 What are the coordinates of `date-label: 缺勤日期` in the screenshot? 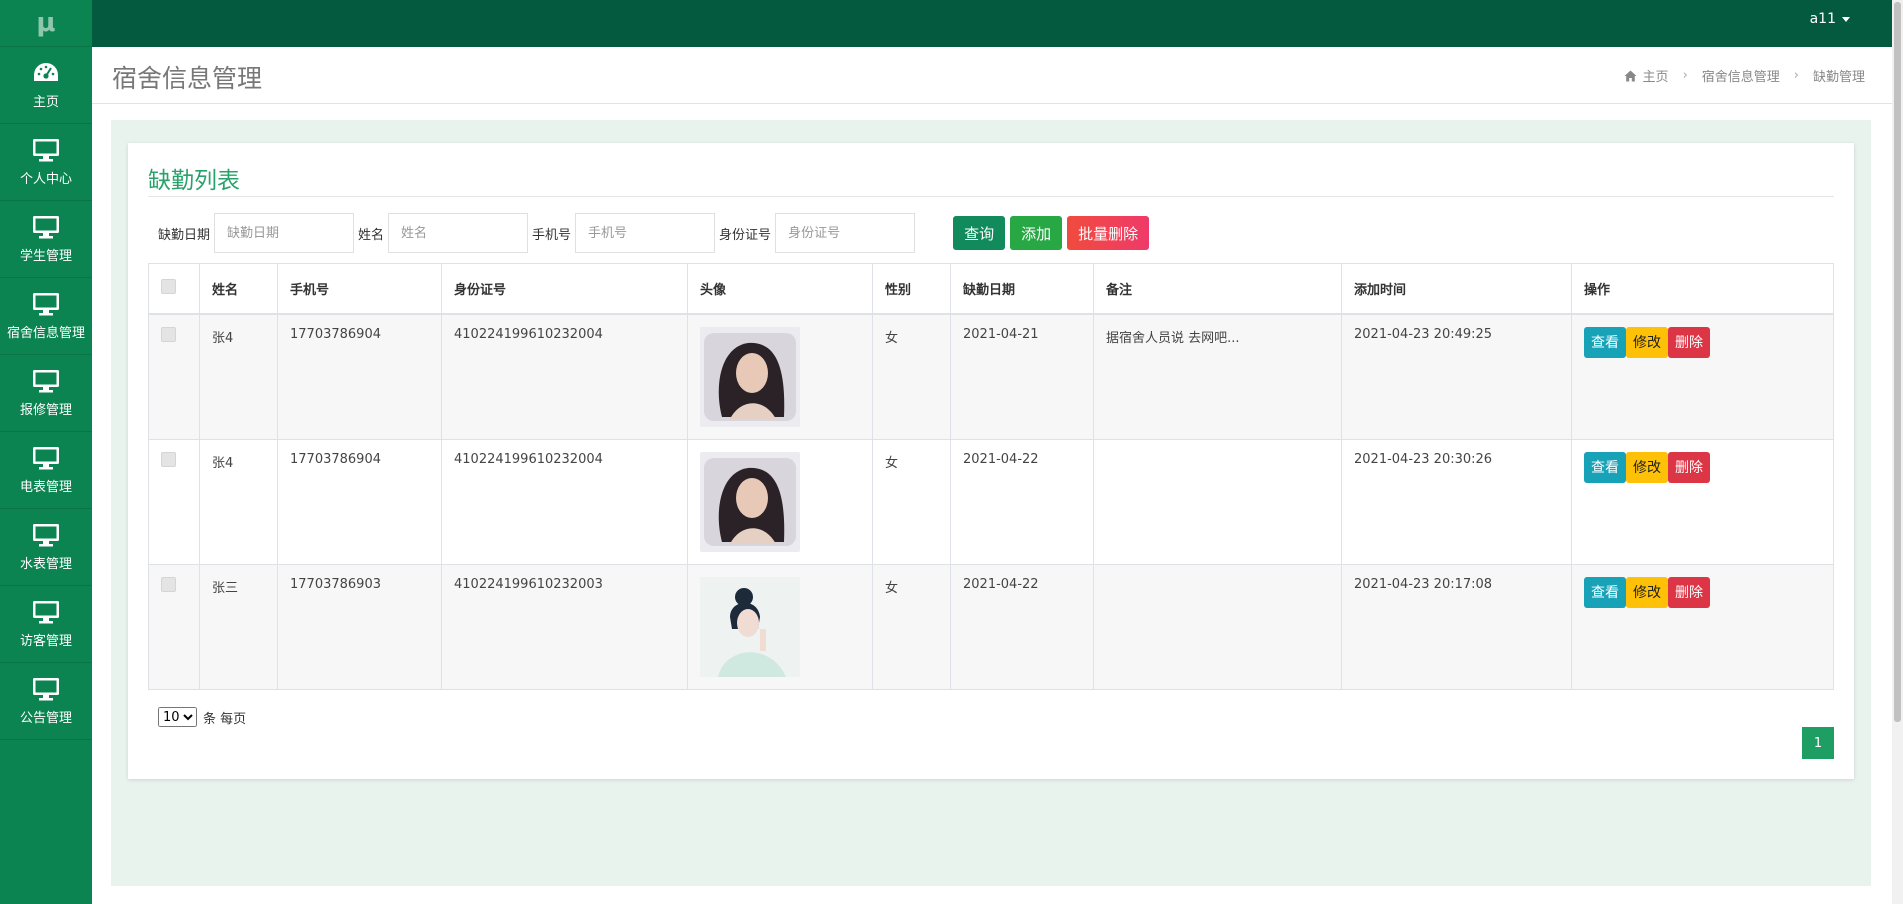 It's located at (184, 235).